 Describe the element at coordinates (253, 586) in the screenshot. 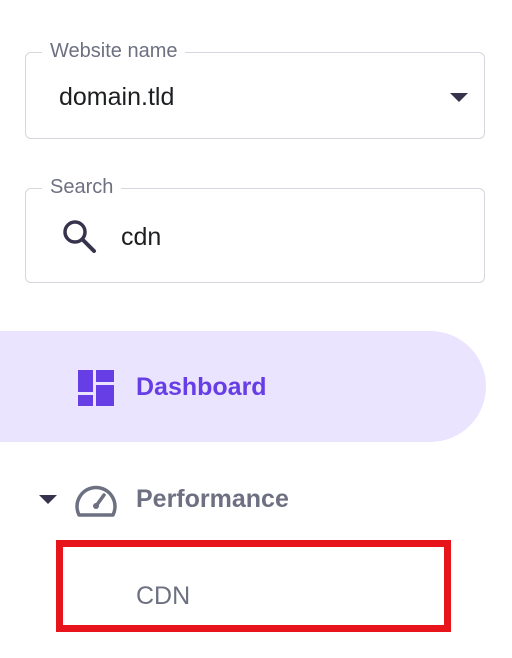

I see `sidebar-subitem-cdn` at that location.